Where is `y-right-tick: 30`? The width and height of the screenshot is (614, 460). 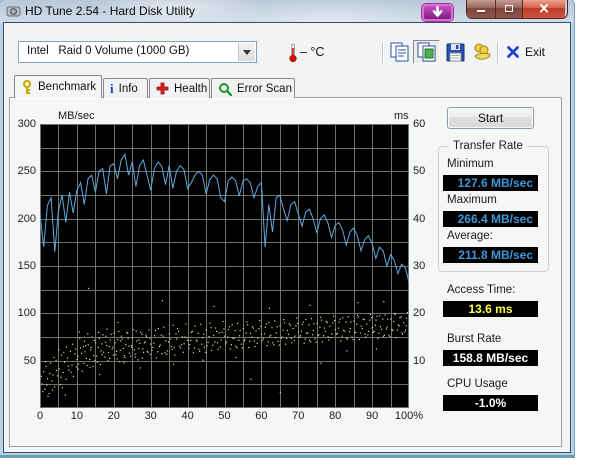 y-right-tick: 30 is located at coordinates (419, 266).